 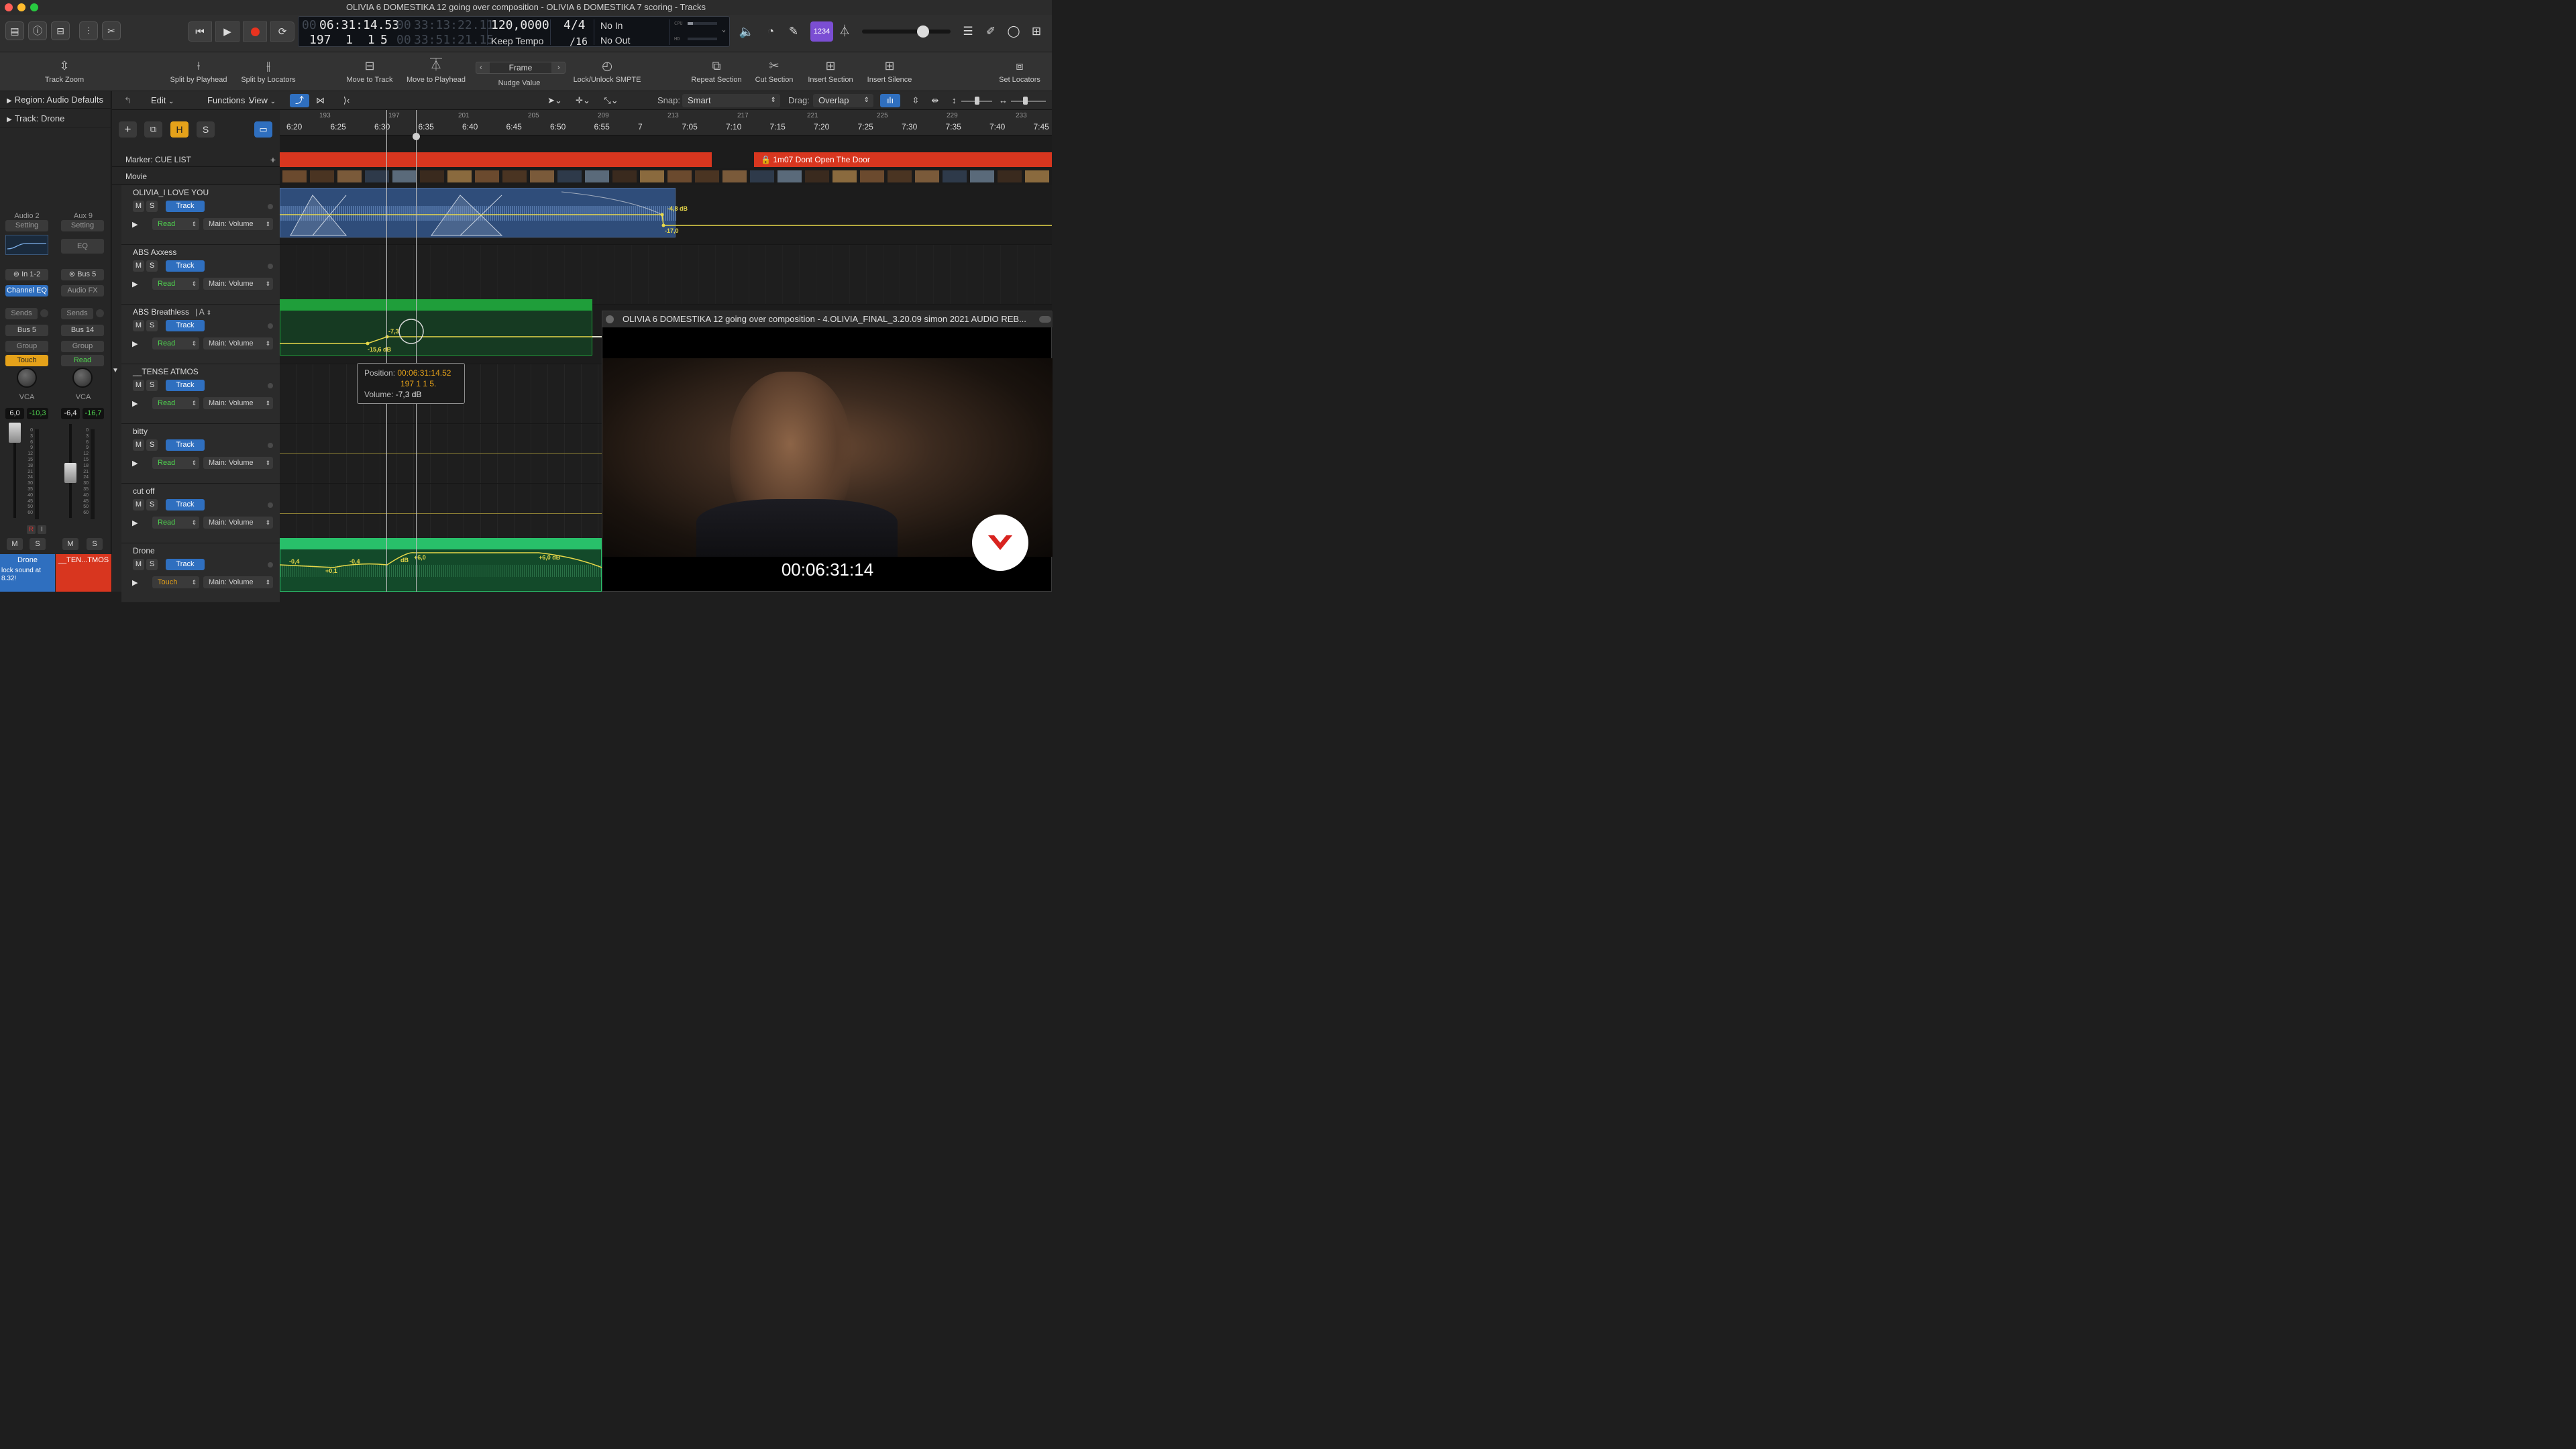 What do you see at coordinates (615, 40) in the screenshot?
I see `lcd-out: No Out` at bounding box center [615, 40].